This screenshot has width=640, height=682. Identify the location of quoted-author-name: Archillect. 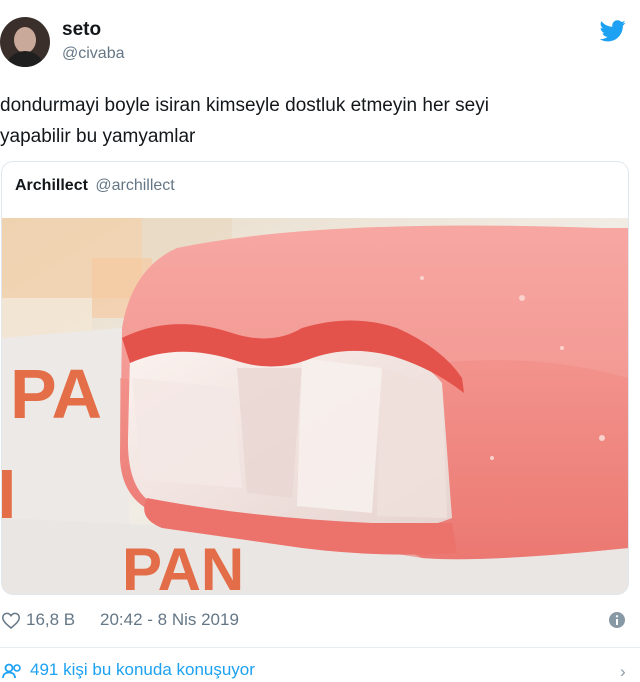
(51, 185).